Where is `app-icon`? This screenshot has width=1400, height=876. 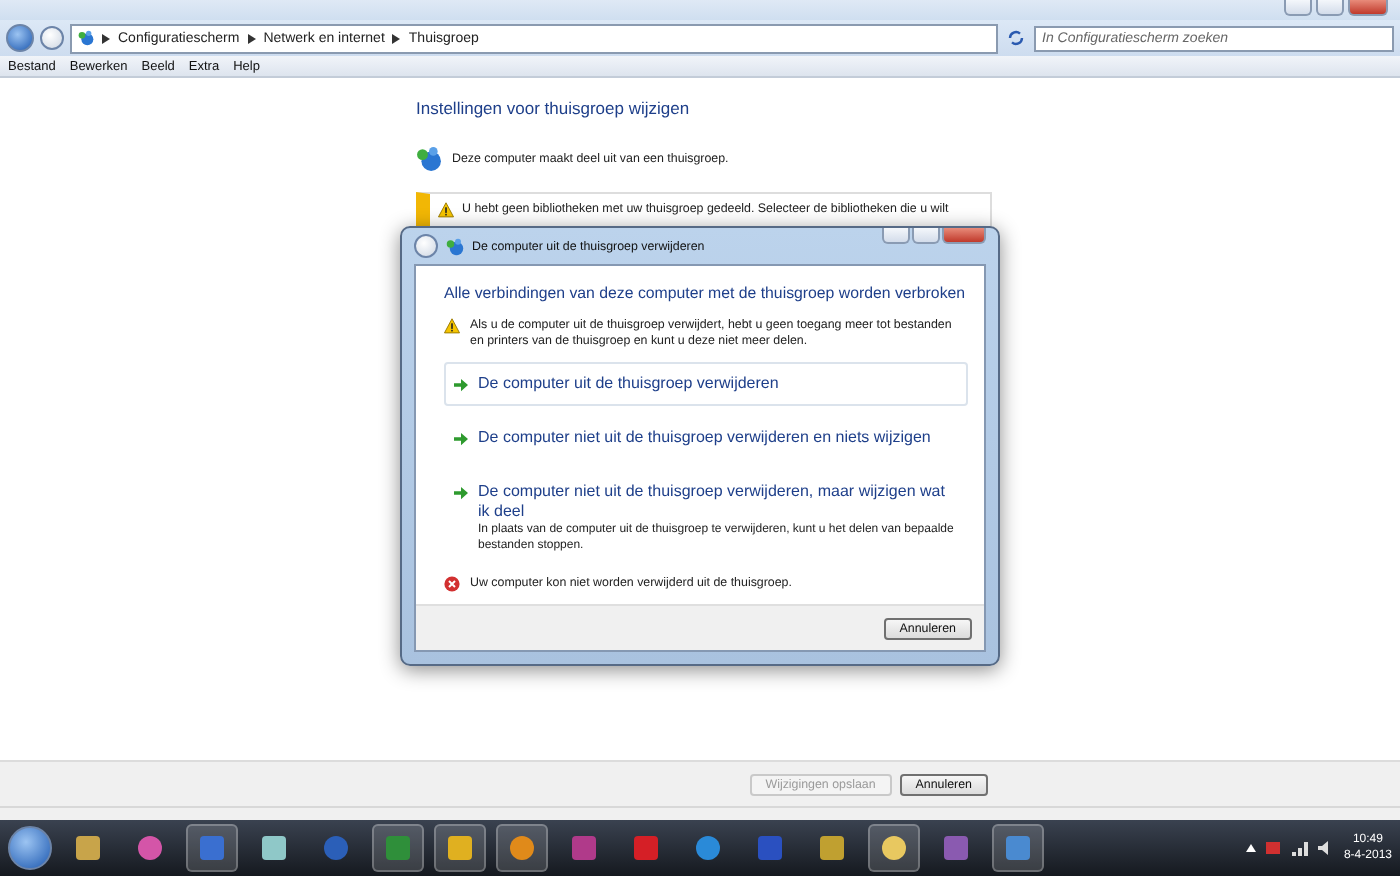 app-icon is located at coordinates (956, 848).